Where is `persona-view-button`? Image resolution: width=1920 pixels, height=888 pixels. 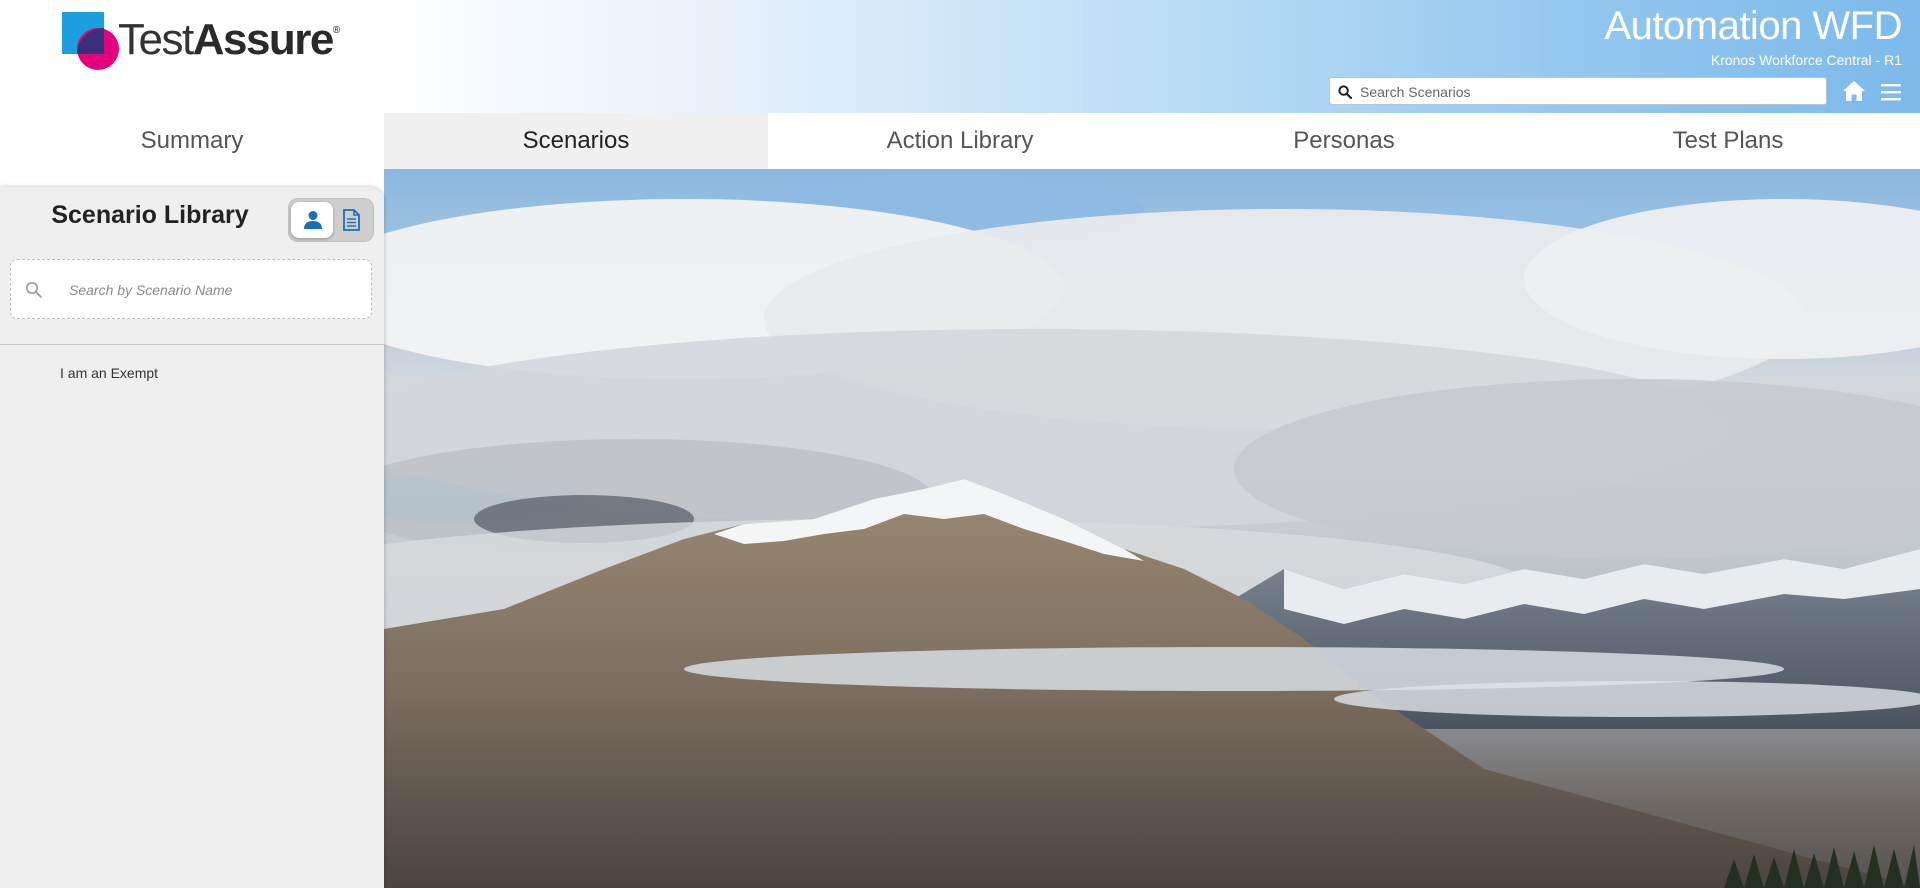
persona-view-button is located at coordinates (312, 220).